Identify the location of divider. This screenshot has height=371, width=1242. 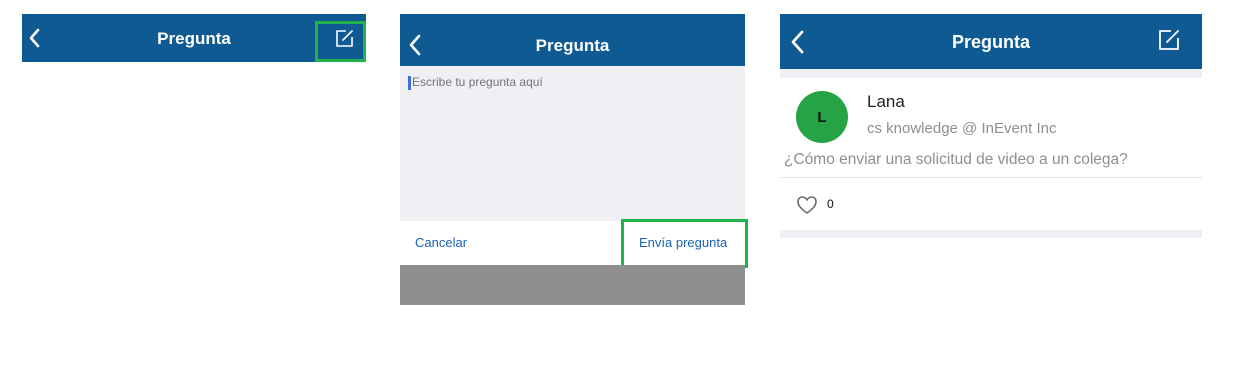
(991, 177).